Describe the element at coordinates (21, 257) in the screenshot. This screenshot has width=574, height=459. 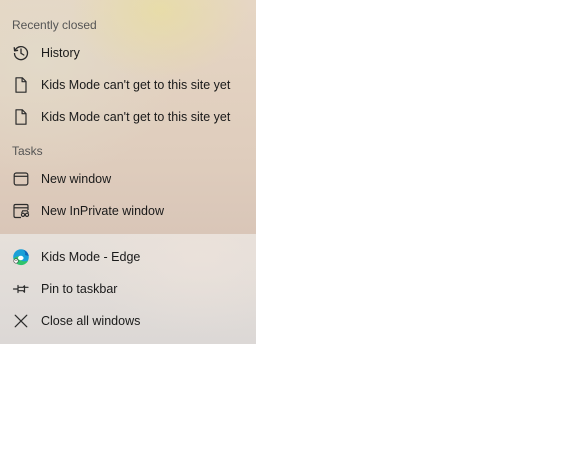
I see `edge-kids-icon` at that location.